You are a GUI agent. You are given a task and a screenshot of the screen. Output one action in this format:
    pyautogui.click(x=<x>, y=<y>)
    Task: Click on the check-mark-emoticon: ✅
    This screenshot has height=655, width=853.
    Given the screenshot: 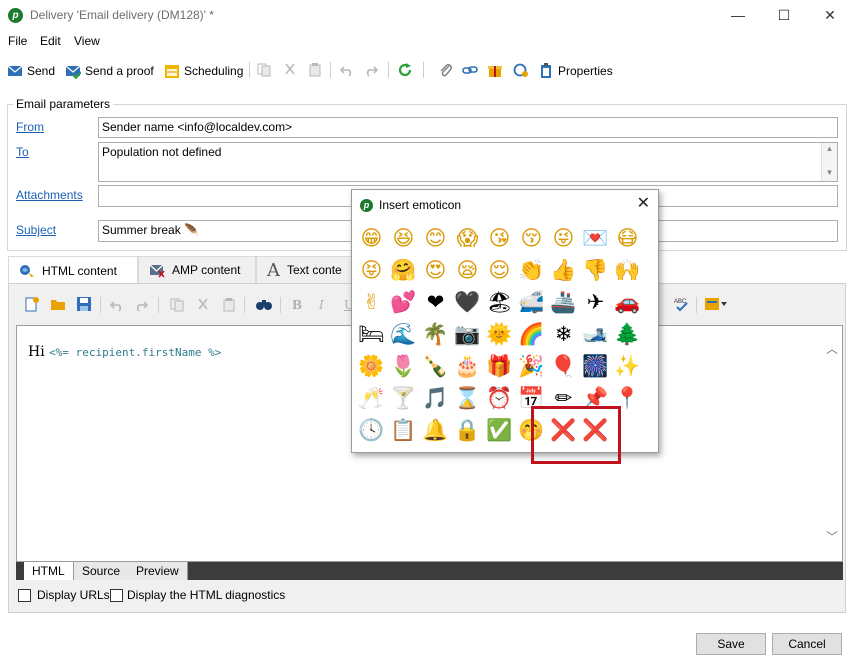 What is the action you would take?
    pyautogui.click(x=499, y=430)
    